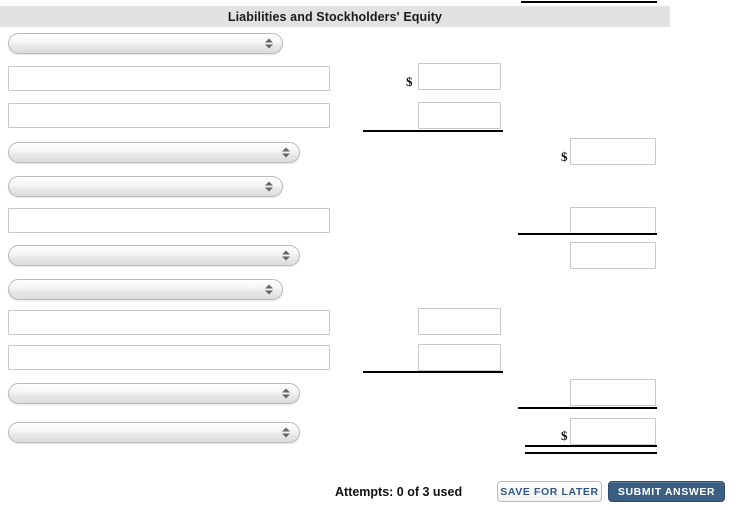 The height and width of the screenshot is (510, 743). I want to click on submit-answer-button: SUBMIT ANSWER, so click(666, 491).